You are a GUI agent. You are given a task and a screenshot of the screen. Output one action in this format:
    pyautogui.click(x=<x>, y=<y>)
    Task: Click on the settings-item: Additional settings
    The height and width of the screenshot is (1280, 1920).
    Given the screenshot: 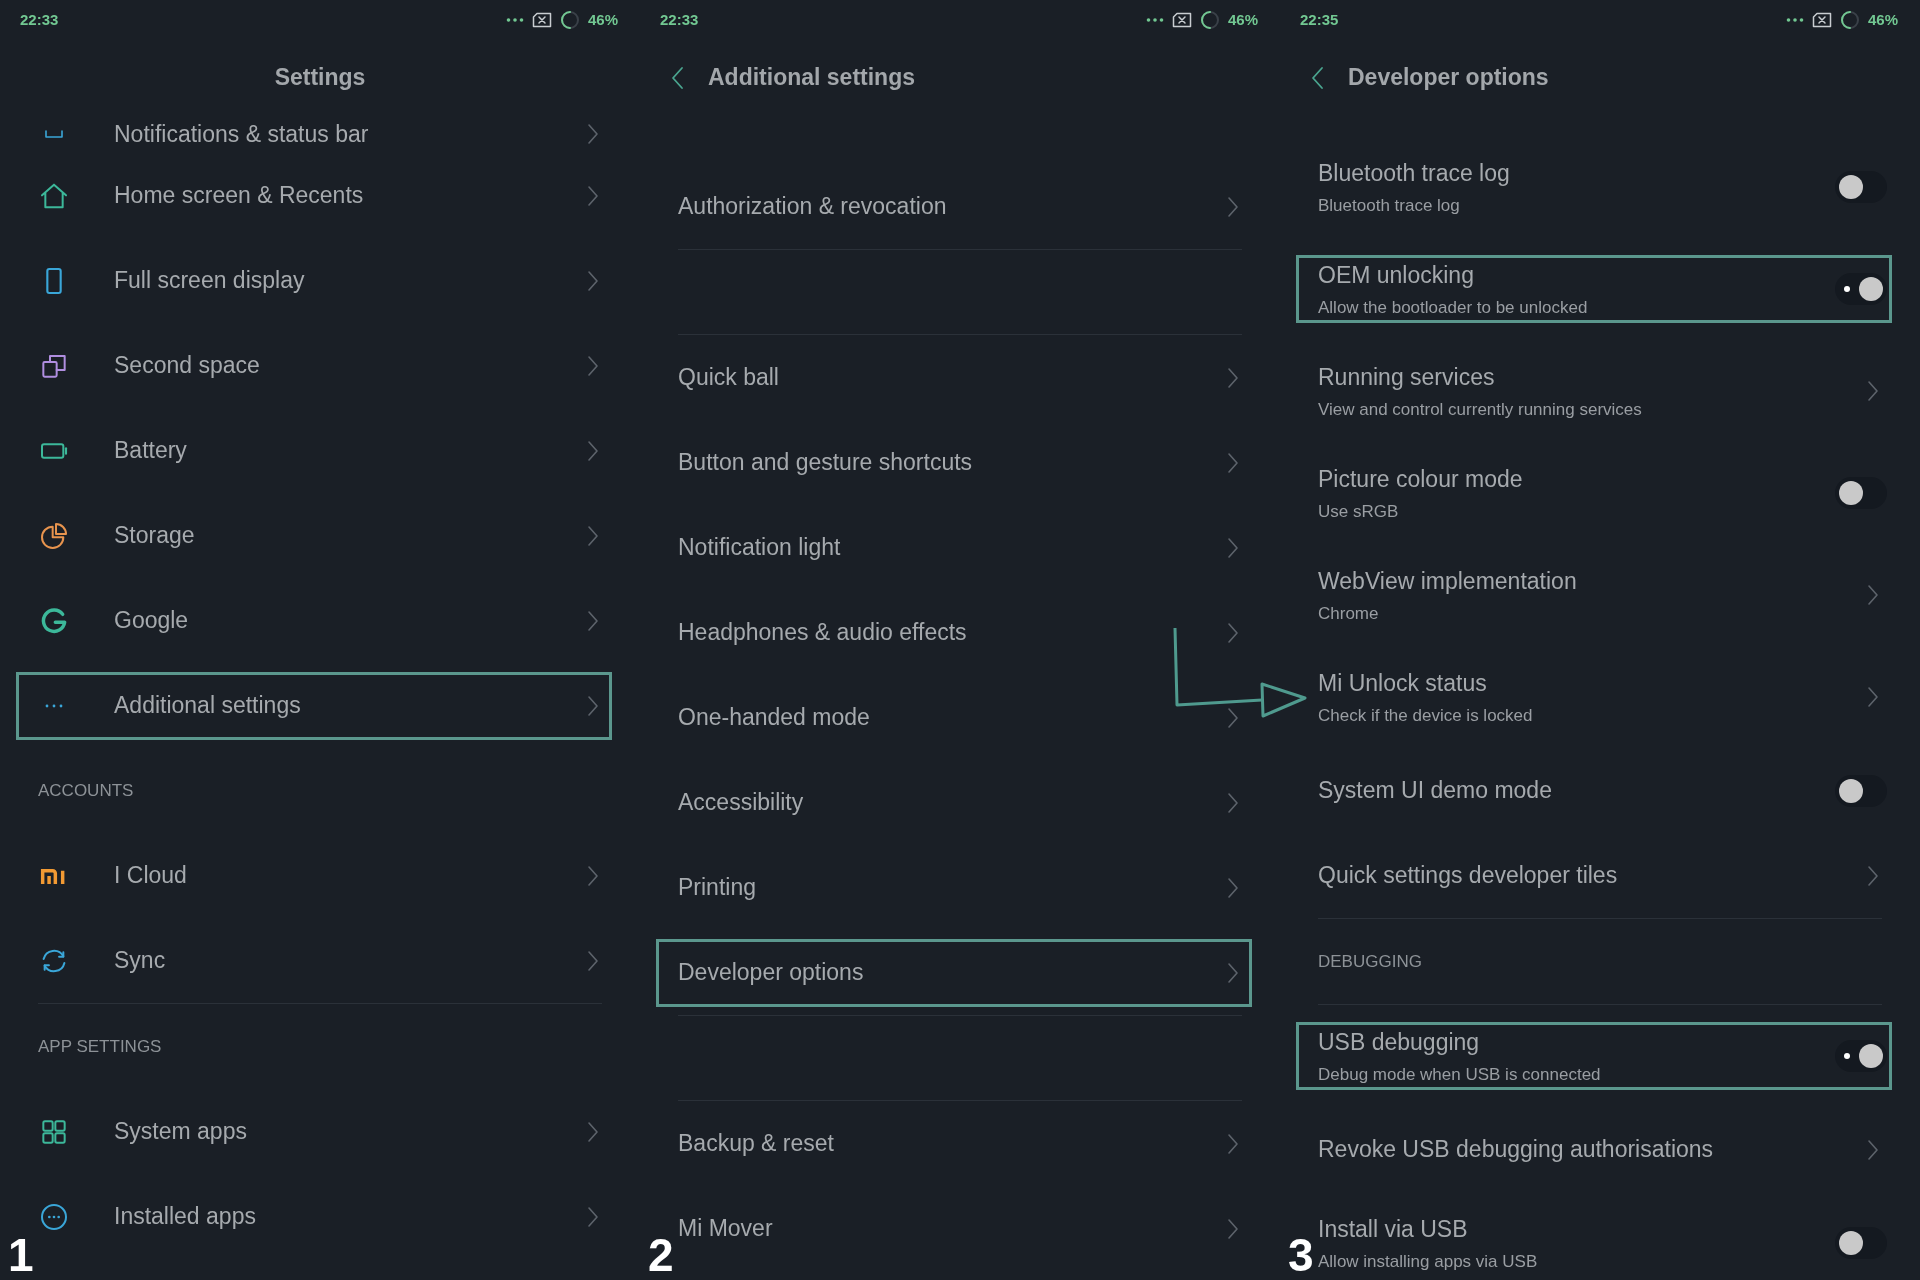 What is the action you would take?
    pyautogui.click(x=314, y=705)
    